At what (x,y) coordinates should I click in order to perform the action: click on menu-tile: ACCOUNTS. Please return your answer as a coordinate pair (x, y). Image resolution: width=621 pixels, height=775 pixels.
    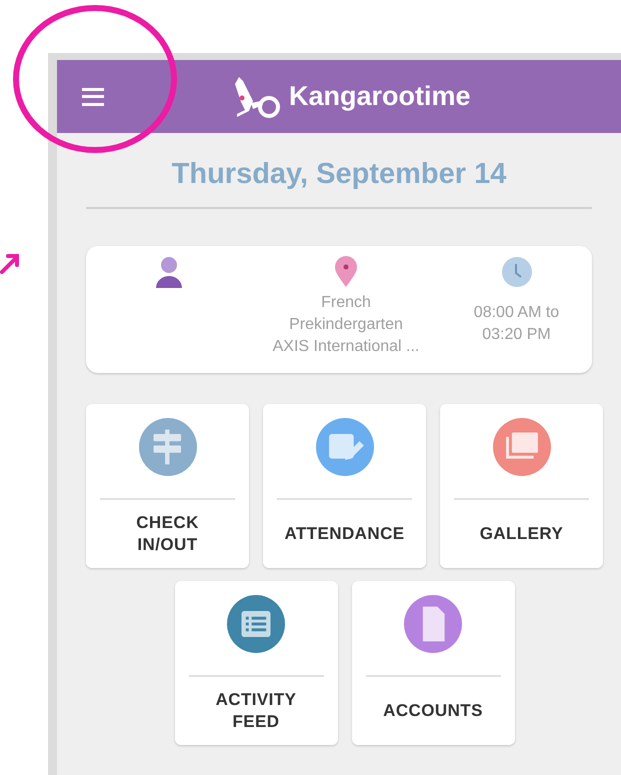
    Looking at the image, I should click on (433, 662).